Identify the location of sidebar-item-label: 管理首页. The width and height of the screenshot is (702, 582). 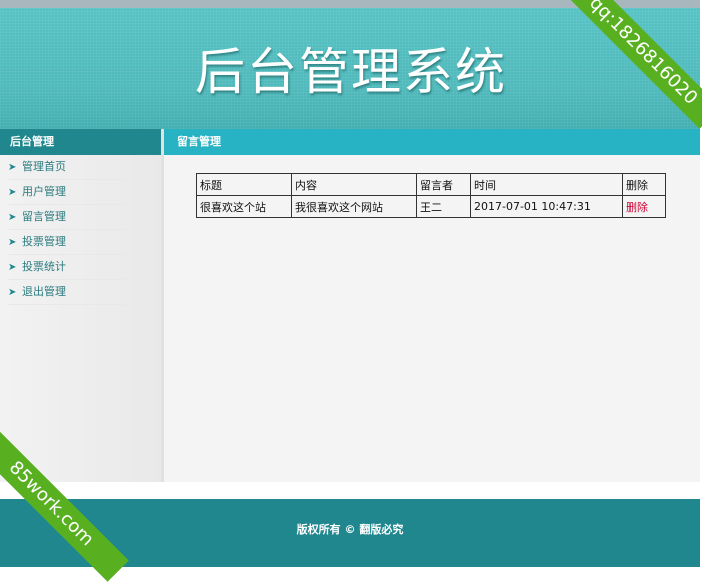
(44, 166).